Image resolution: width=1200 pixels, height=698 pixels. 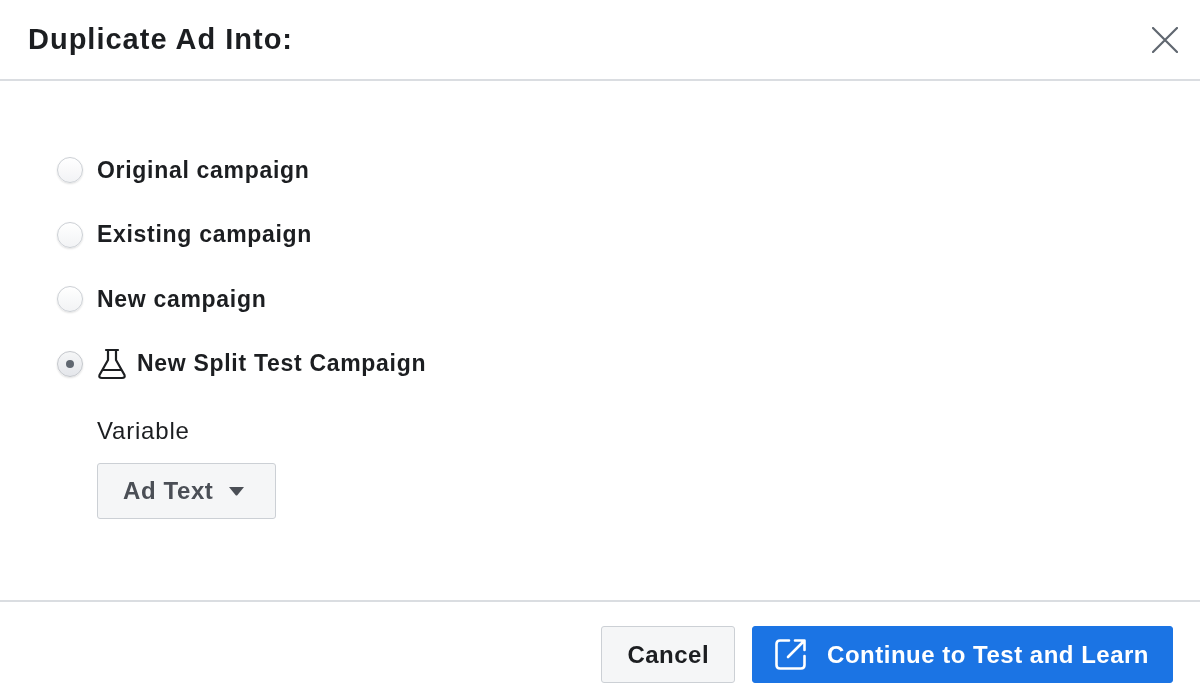 I want to click on caret-icon, so click(x=237, y=491).